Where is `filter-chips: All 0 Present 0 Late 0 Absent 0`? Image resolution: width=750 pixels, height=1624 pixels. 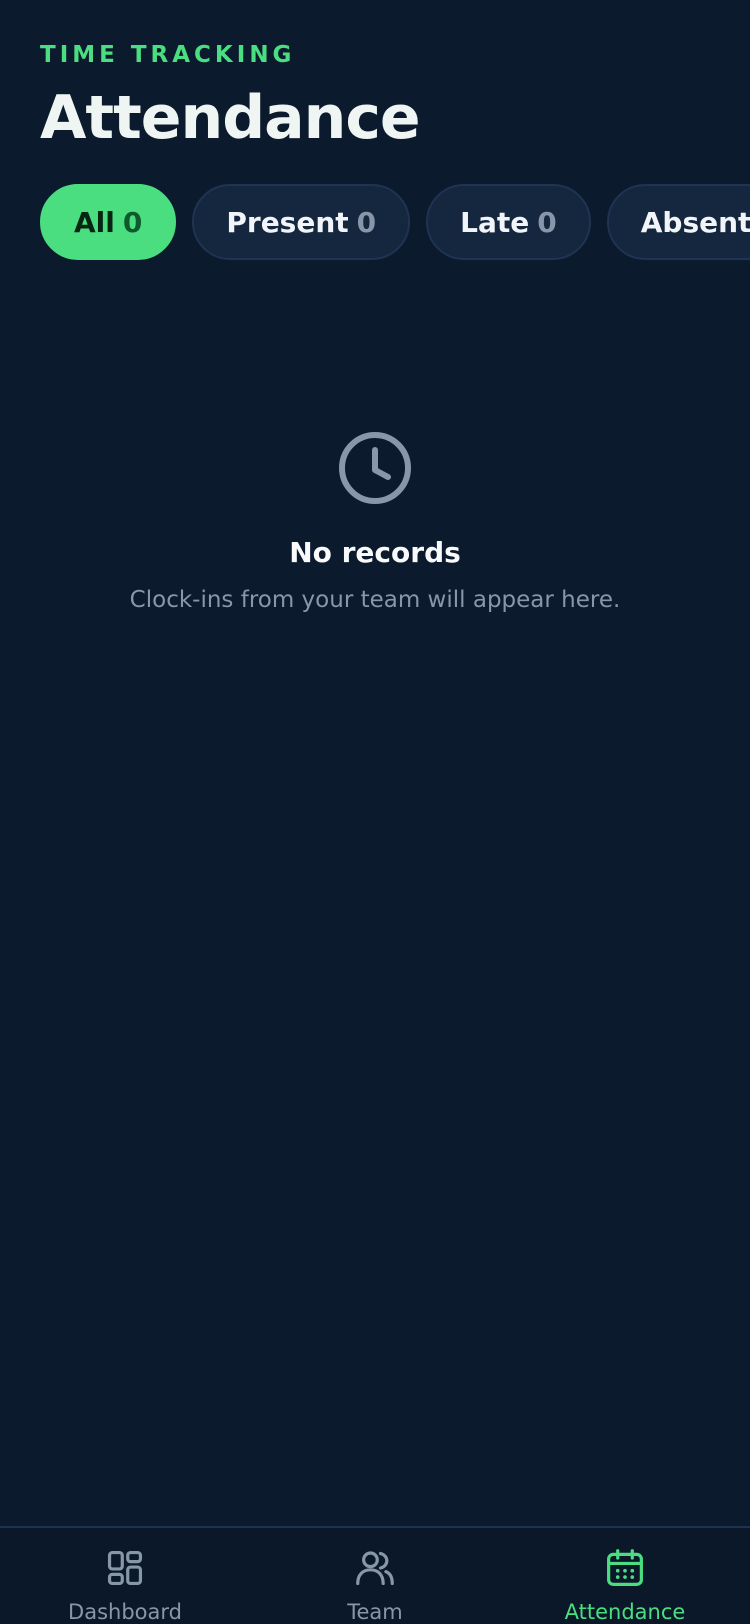 filter-chips: All 0 Present 0 Late 0 Absent 0 is located at coordinates (395, 222).